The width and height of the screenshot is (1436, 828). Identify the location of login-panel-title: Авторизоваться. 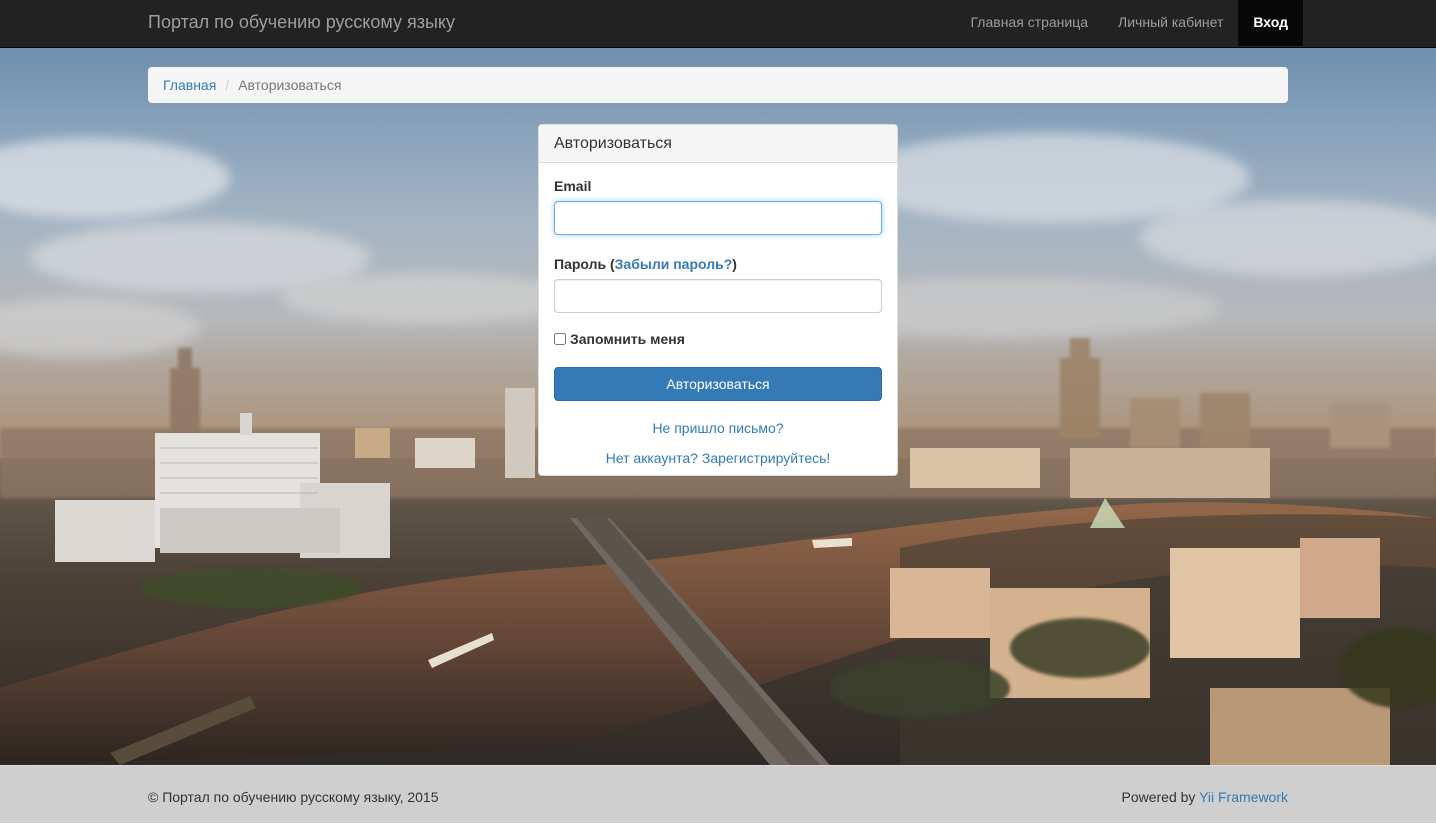
(718, 144).